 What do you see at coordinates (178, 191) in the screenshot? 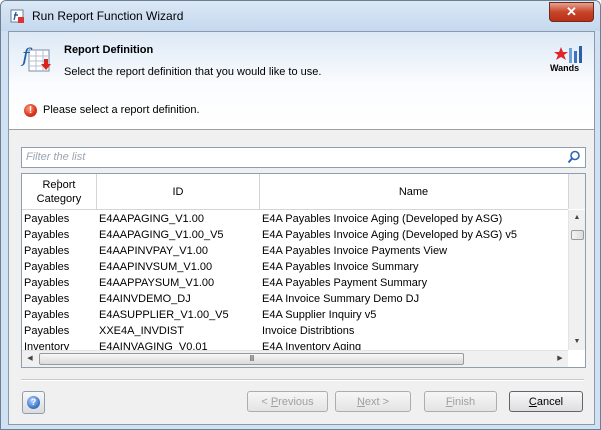
I see `column-header-id: ID` at bounding box center [178, 191].